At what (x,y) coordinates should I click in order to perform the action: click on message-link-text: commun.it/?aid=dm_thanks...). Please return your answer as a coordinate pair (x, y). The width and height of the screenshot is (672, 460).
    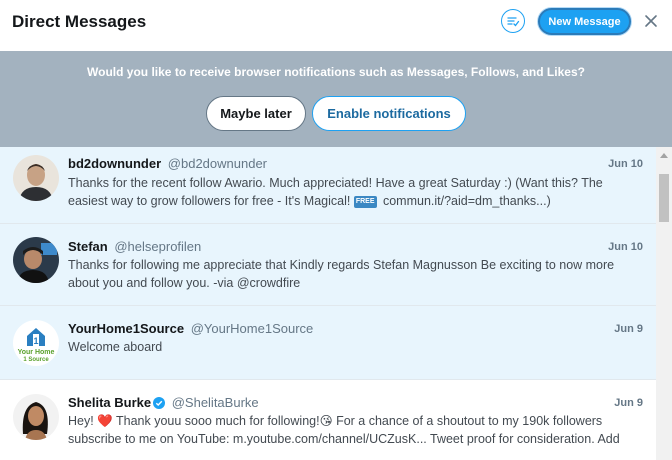
    Looking at the image, I should click on (465, 201).